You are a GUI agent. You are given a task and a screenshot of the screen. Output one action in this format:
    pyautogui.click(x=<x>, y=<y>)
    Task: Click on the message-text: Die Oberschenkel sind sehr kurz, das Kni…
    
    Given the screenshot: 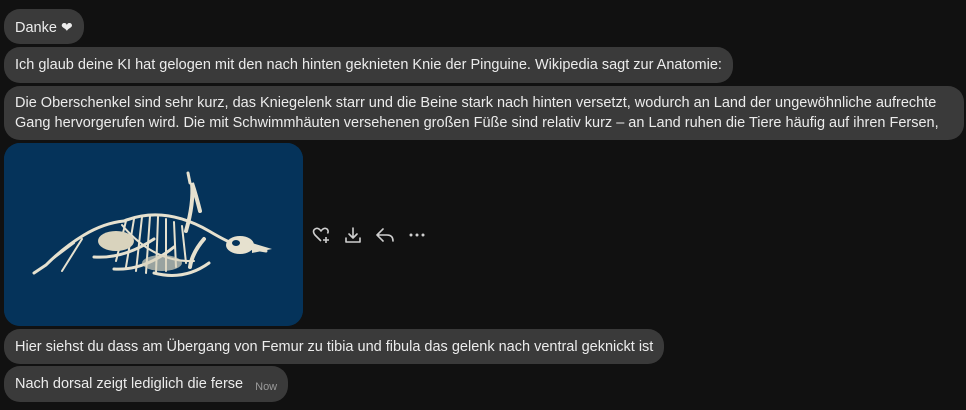 What is the action you would take?
    pyautogui.click(x=477, y=113)
    